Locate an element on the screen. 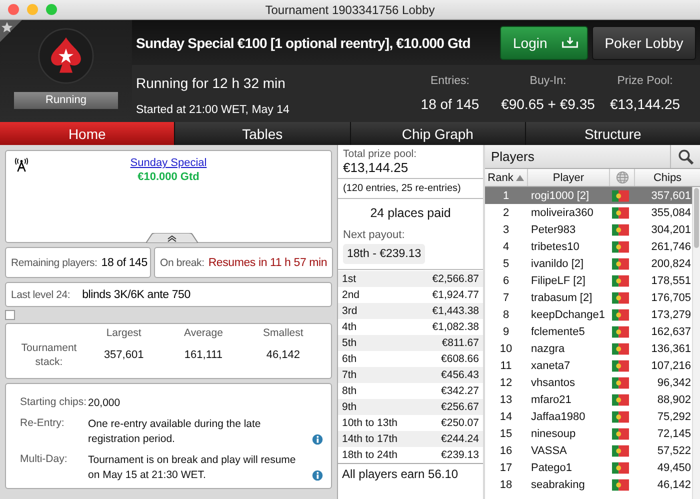  stat-label: Buy-In: is located at coordinates (548, 81).